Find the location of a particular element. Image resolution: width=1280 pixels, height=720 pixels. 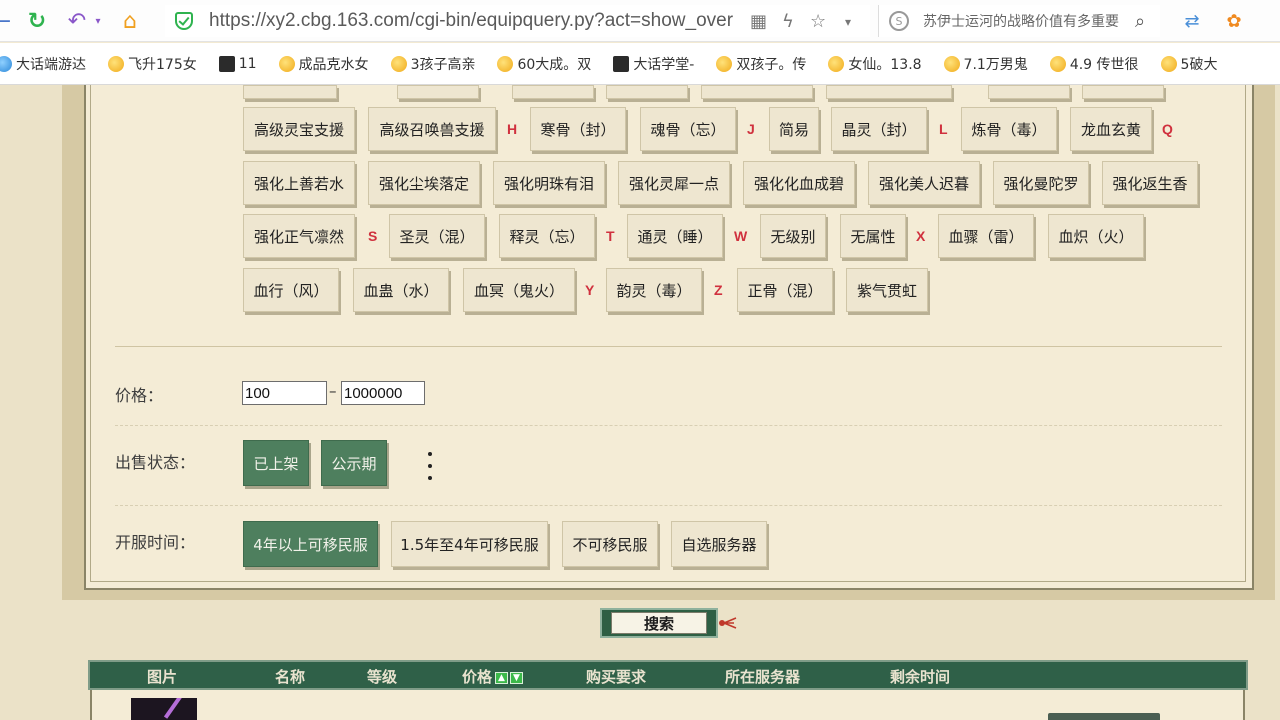

item-thumbnail is located at coordinates (164, 709).